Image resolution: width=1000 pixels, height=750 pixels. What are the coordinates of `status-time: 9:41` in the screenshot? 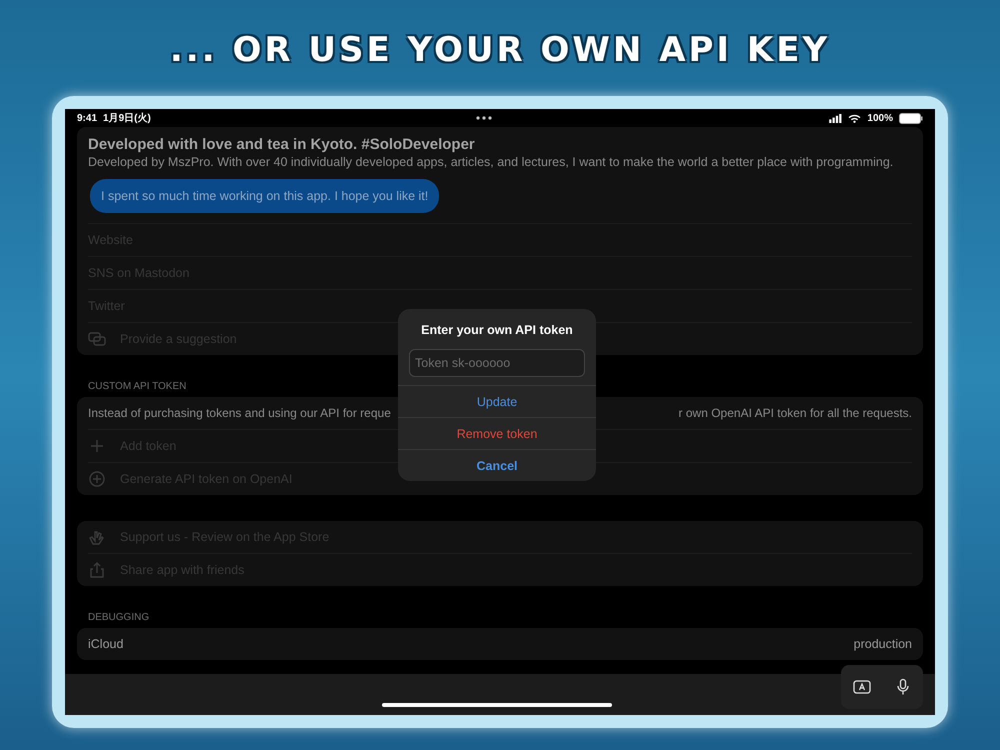 It's located at (87, 118).